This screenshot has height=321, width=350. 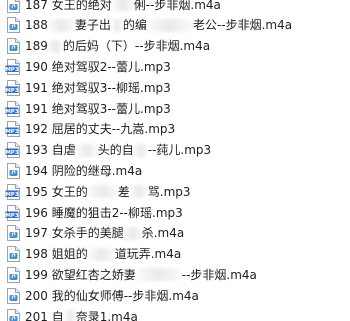 I want to click on file-name-part: 头的自, so click(x=115, y=150).